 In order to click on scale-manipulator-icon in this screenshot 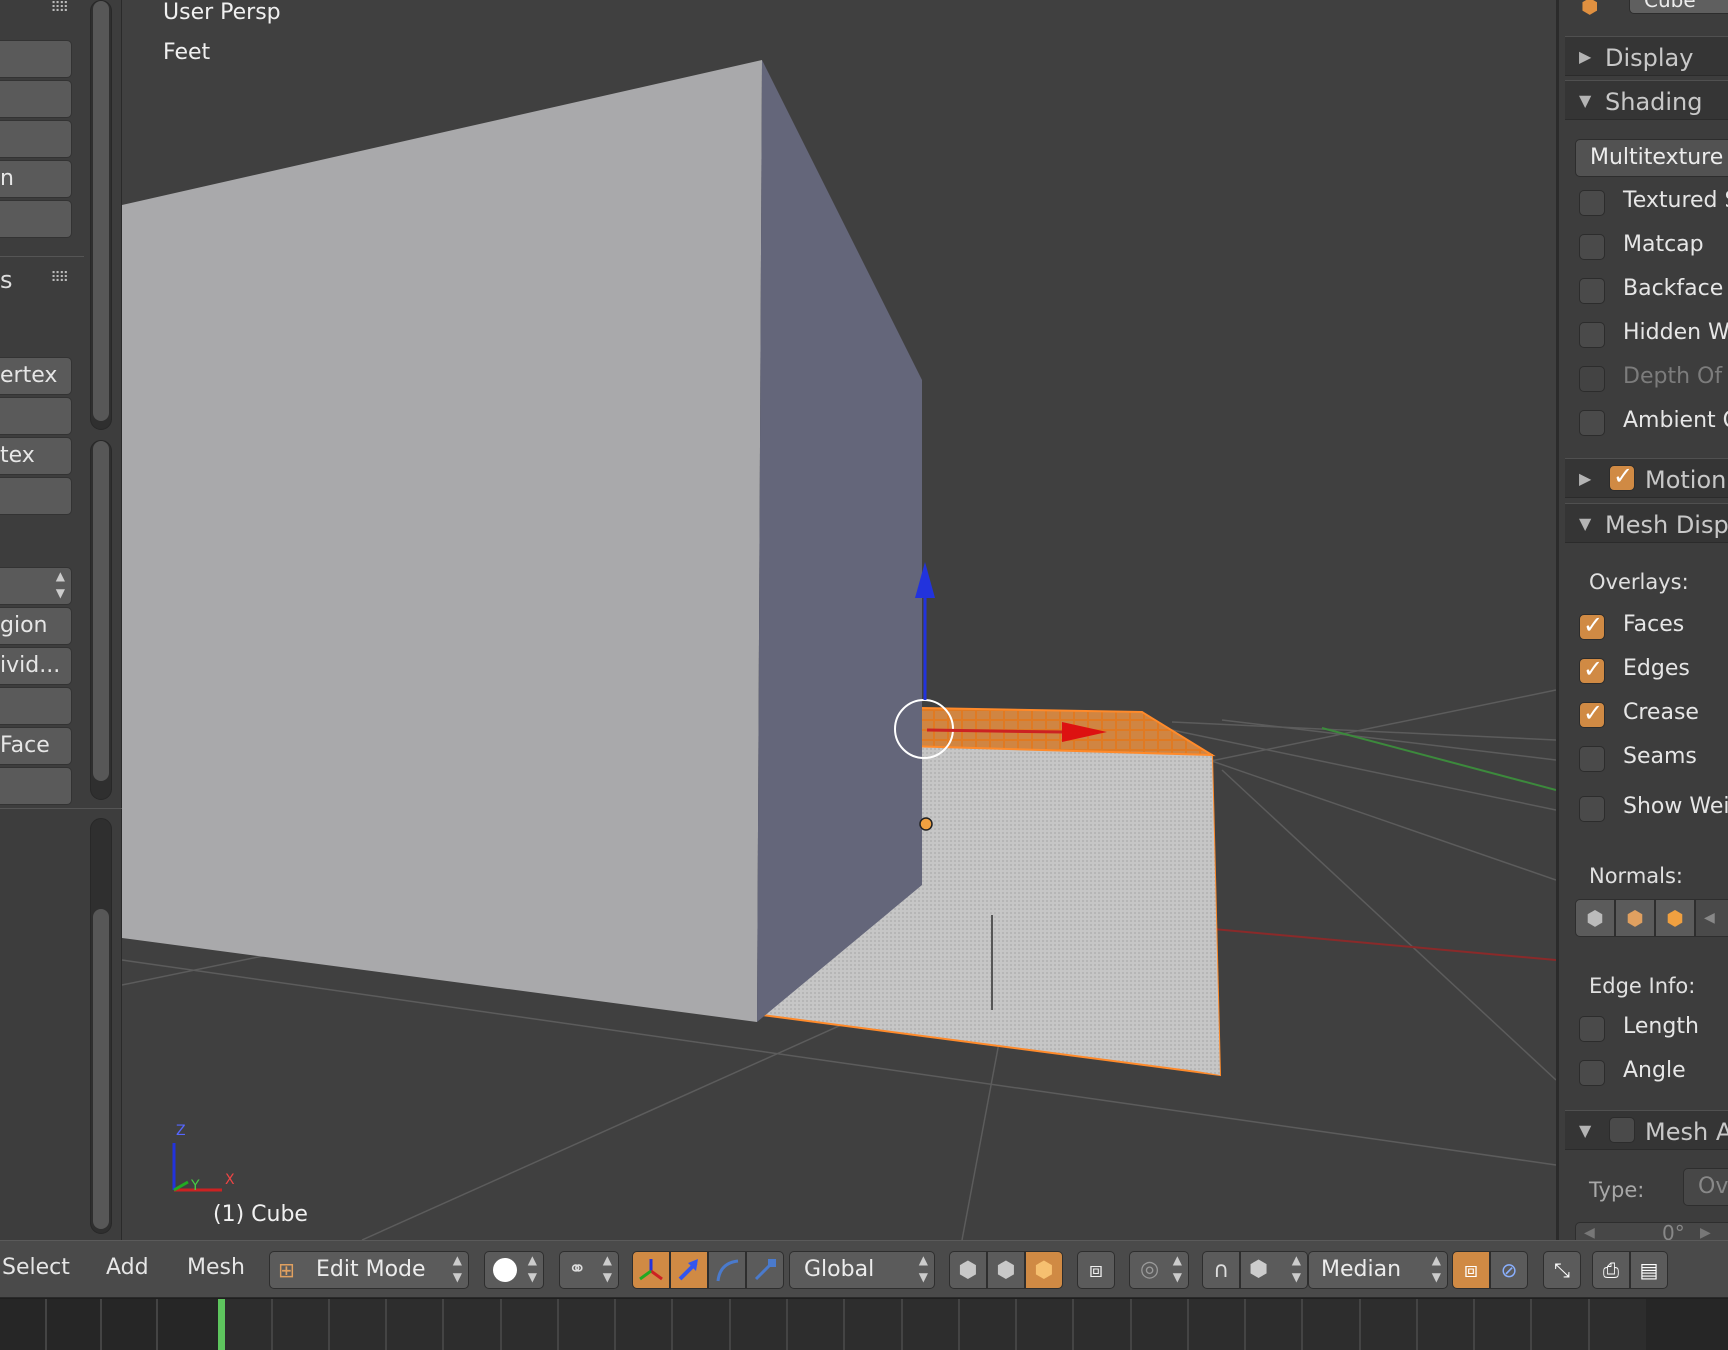, I will do `click(765, 1270)`.